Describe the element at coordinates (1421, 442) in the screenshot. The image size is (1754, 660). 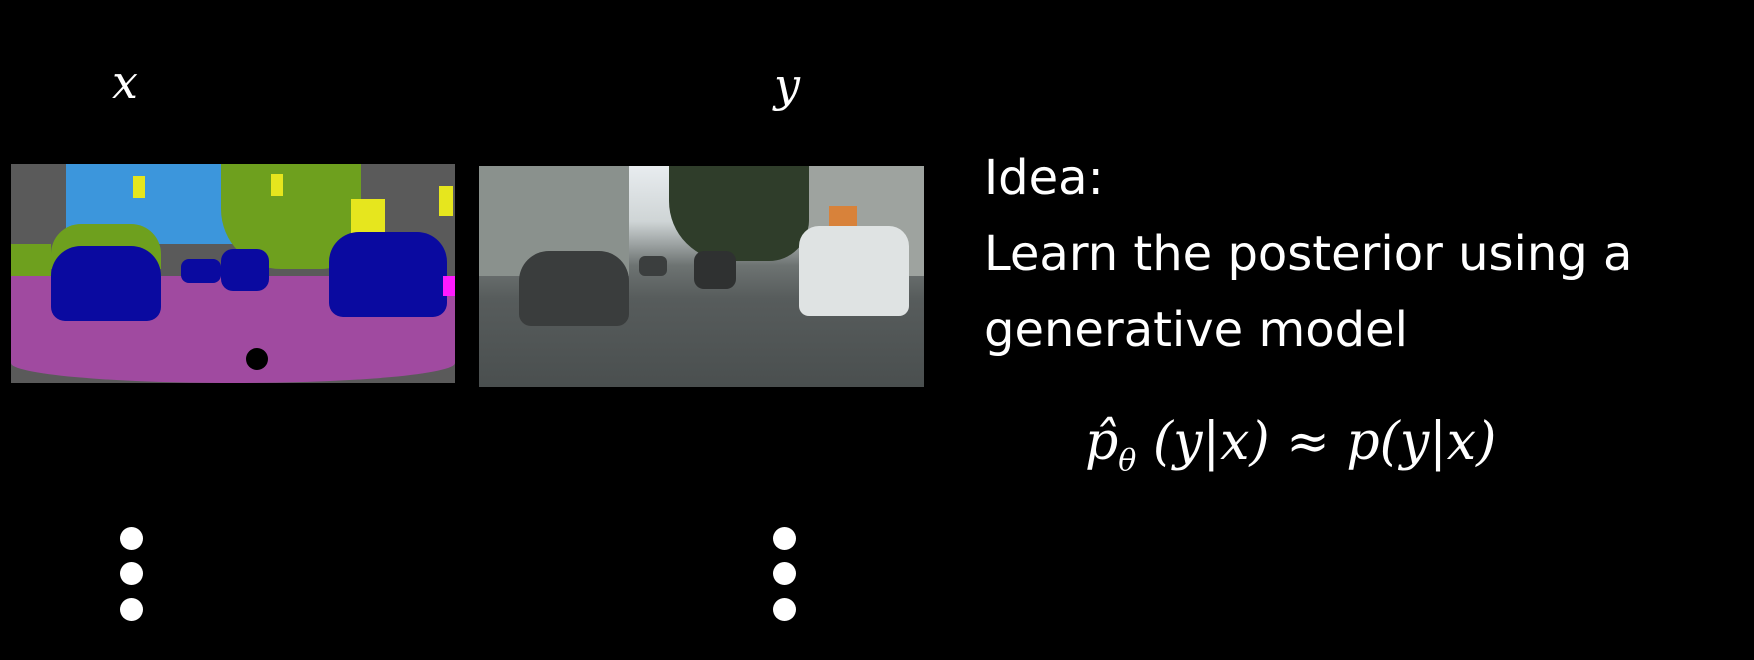
I see `formula-rhs: p(y|x)` at that location.